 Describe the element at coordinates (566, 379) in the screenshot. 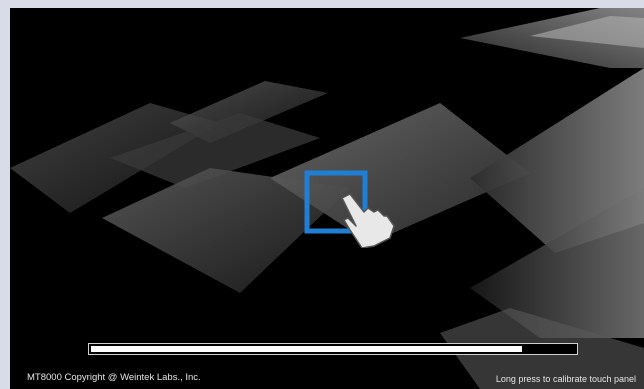

I see `calibrate-hint: Long press to calibrate touch panel` at that location.